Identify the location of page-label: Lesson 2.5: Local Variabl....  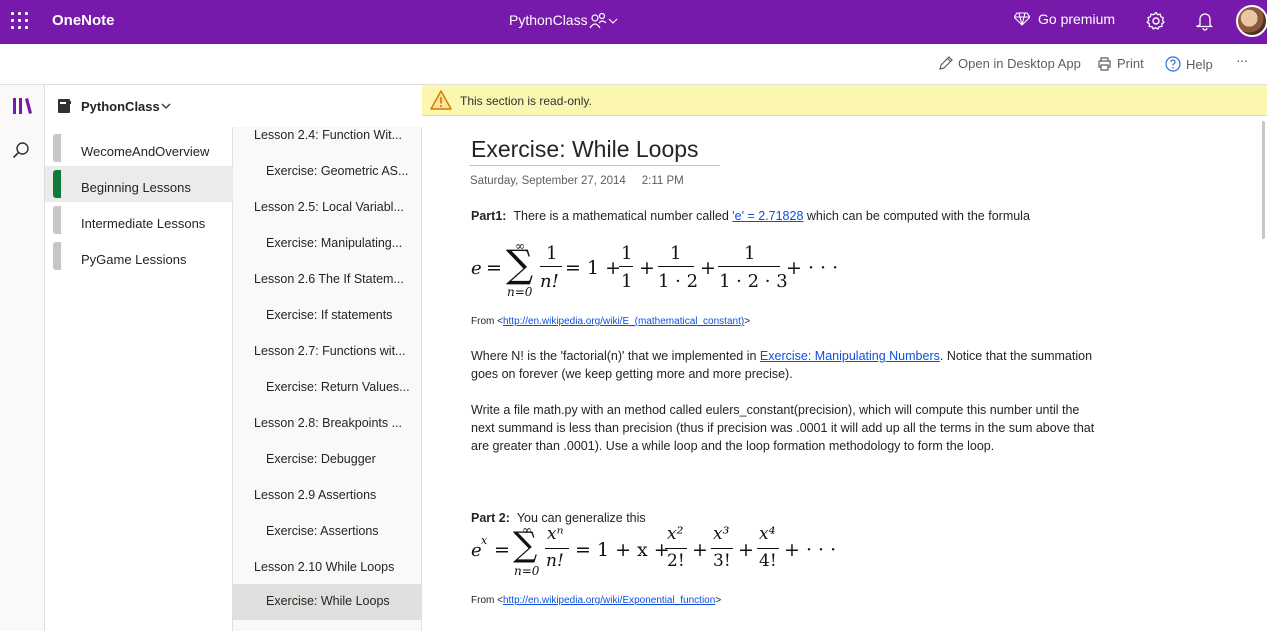
(329, 207).